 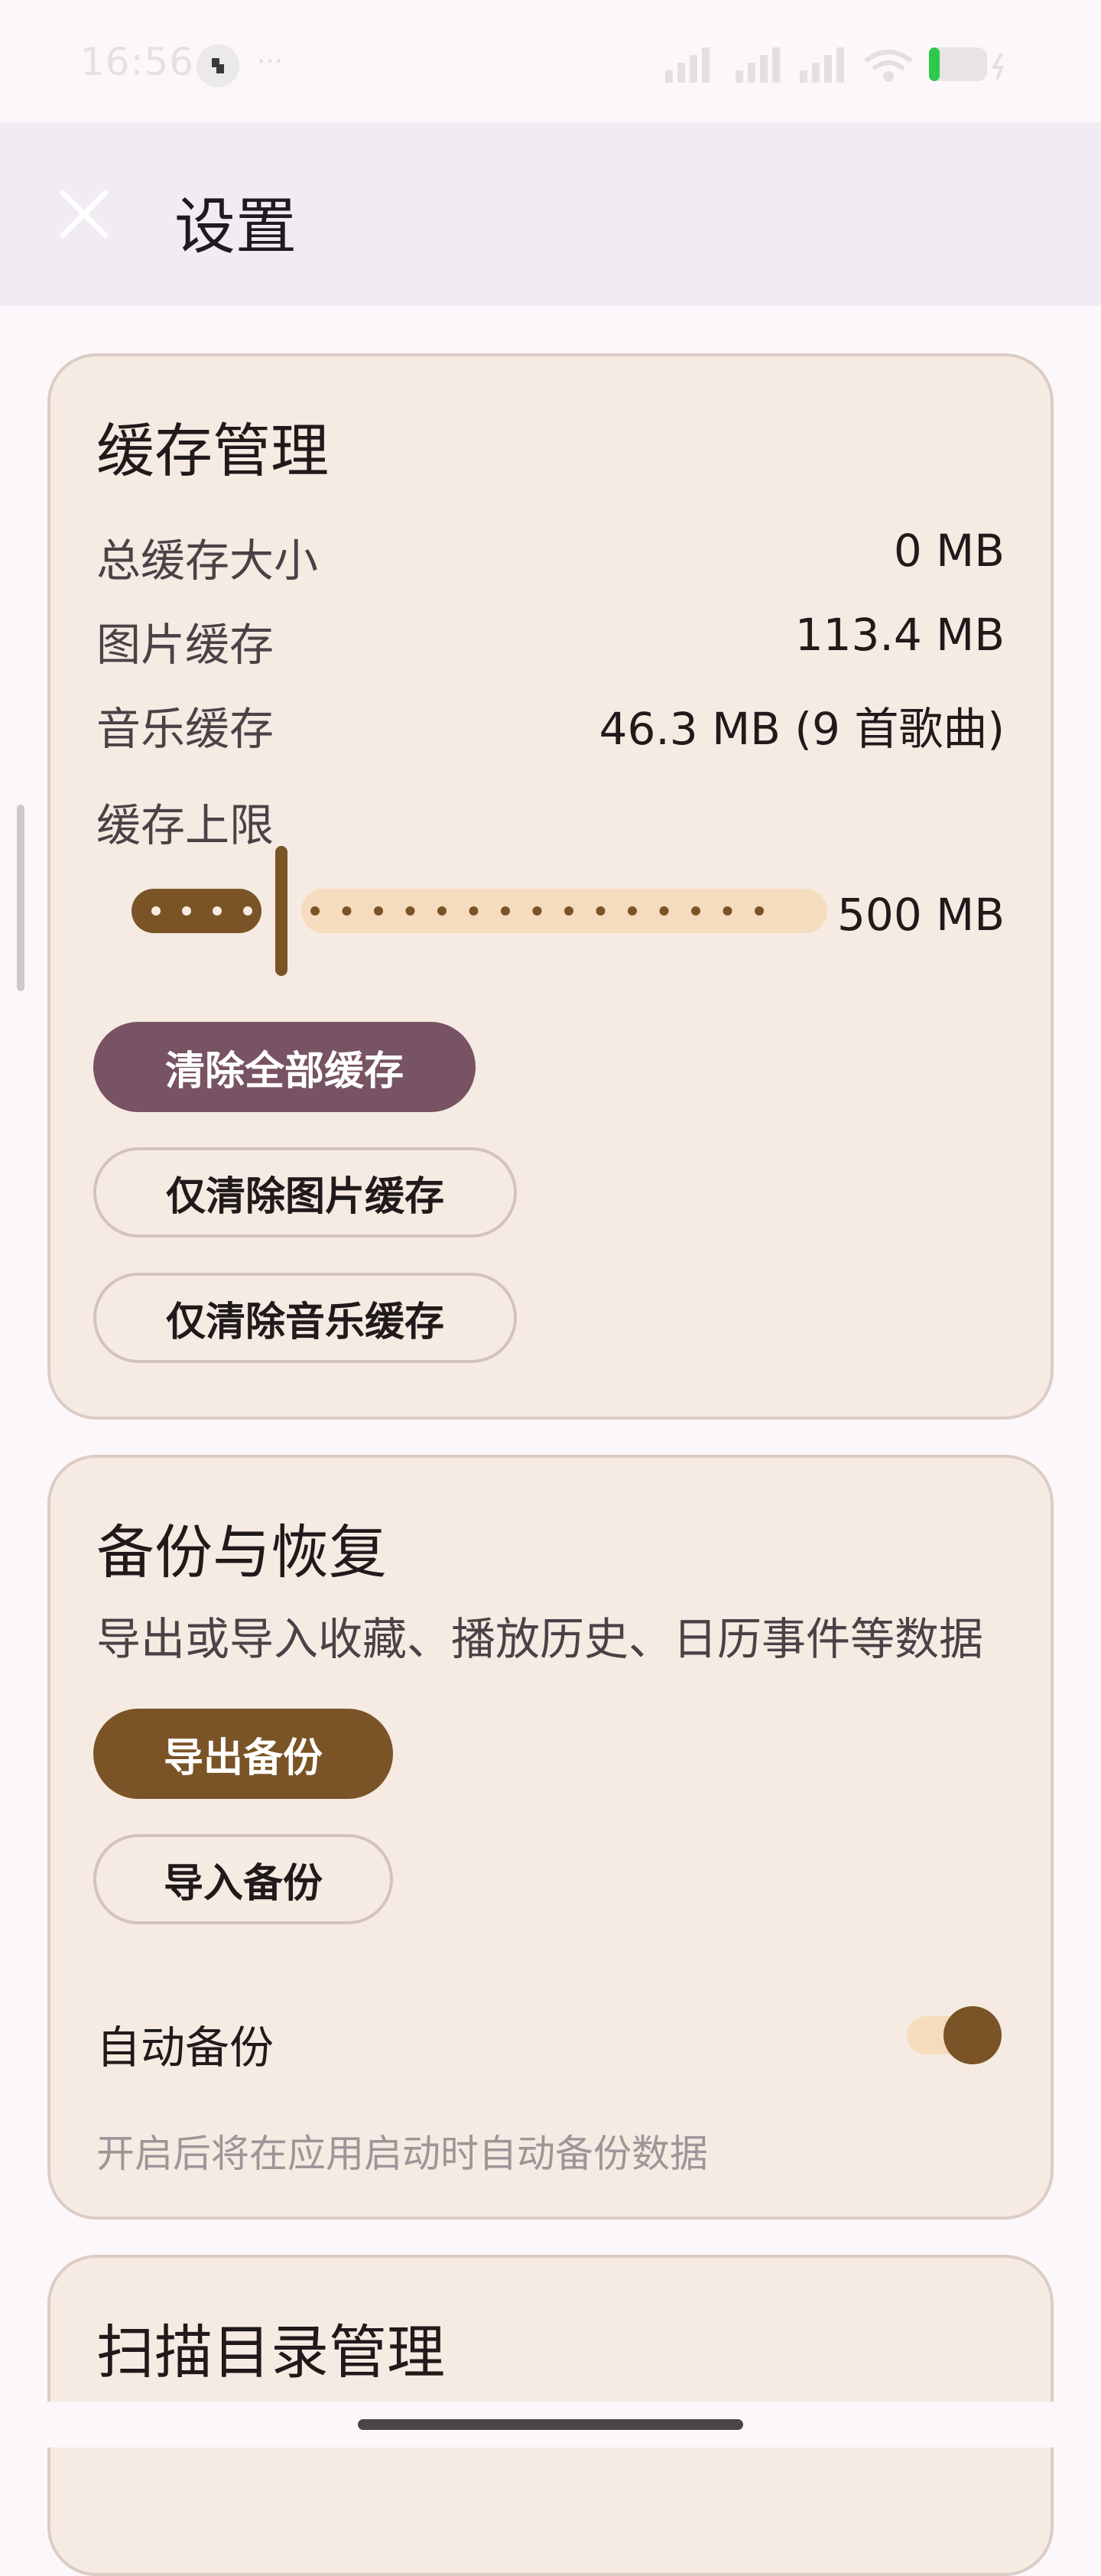 What do you see at coordinates (281, 911) in the screenshot?
I see `slider-thumb` at bounding box center [281, 911].